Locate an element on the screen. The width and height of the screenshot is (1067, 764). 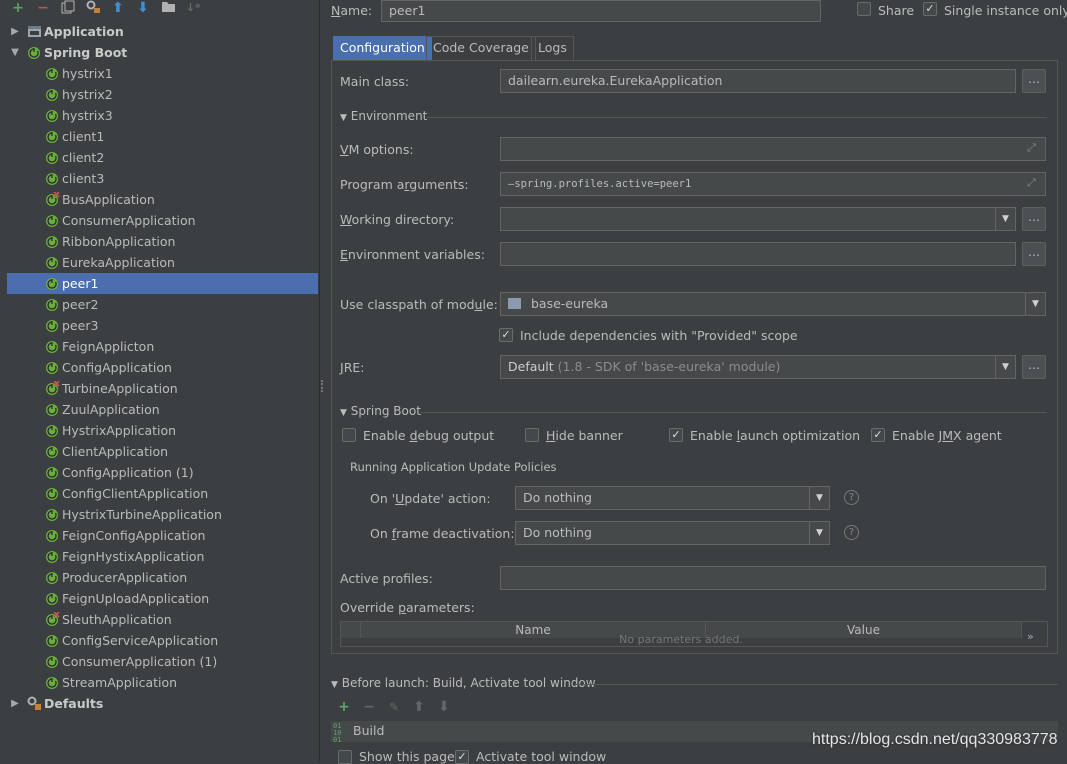
tab-code-coverage: Code Coverage is located at coordinates (481, 48).